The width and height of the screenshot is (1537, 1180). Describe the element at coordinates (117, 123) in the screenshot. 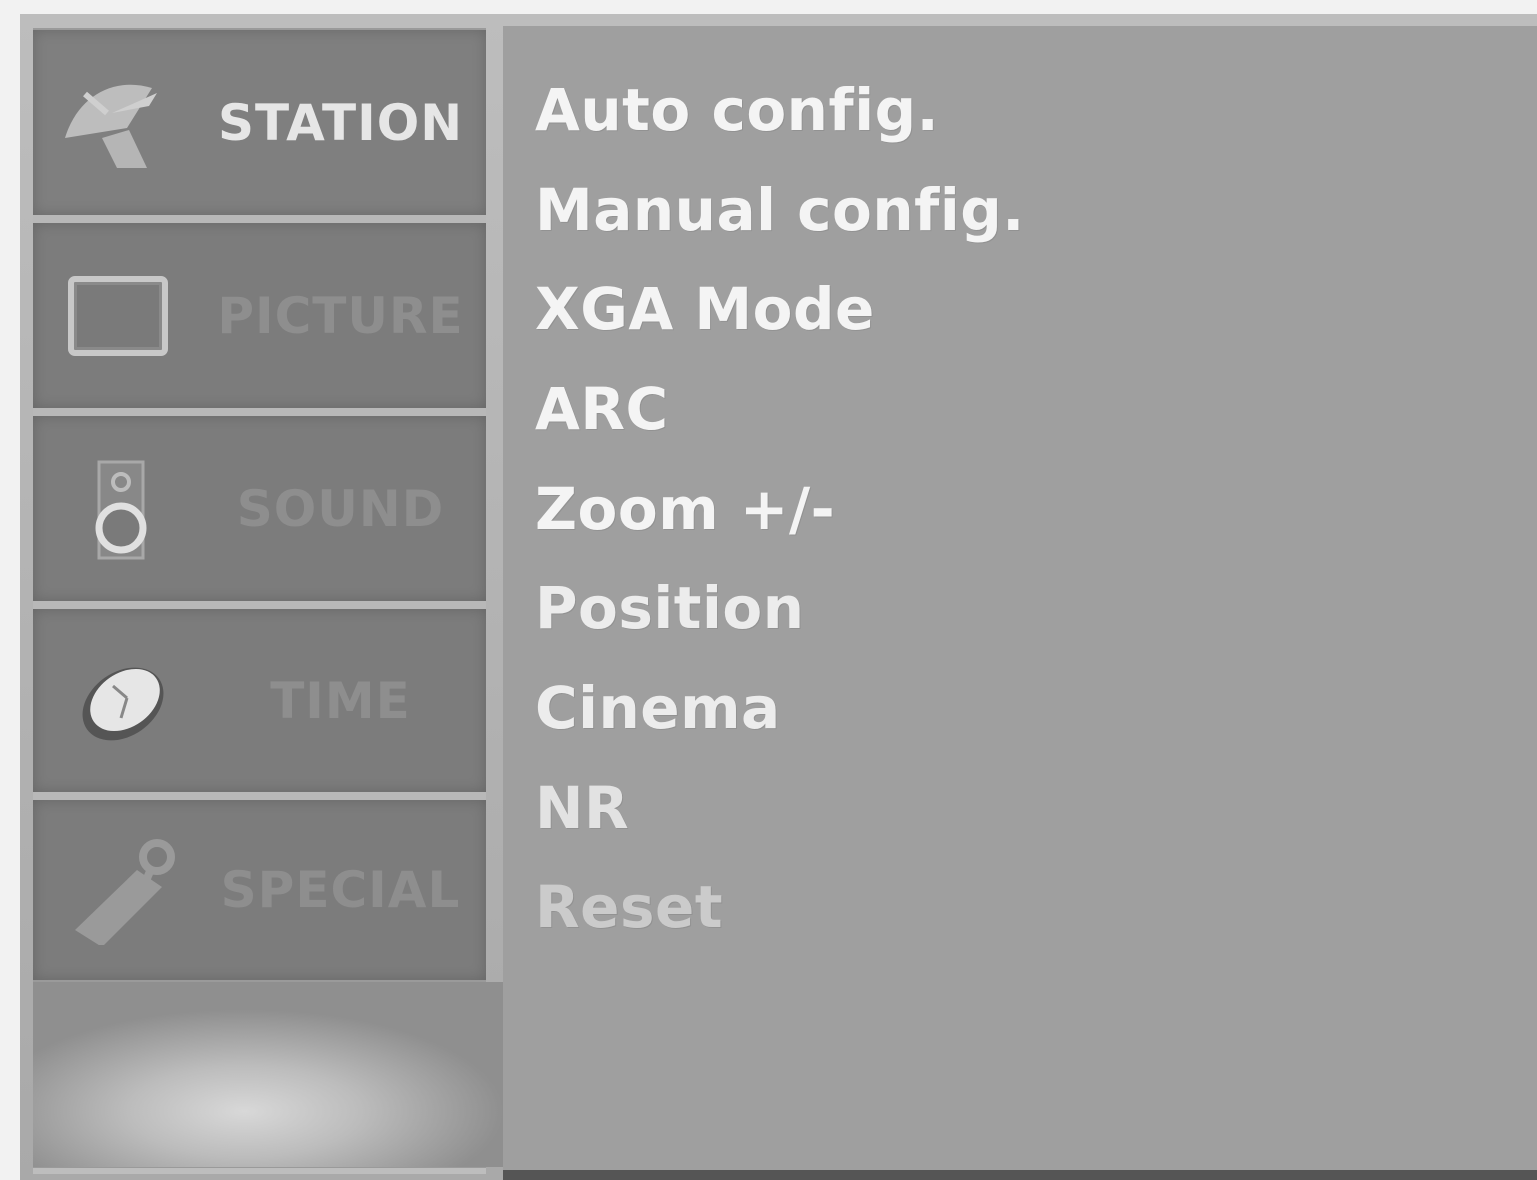

I see `satellite-dish-icon` at that location.